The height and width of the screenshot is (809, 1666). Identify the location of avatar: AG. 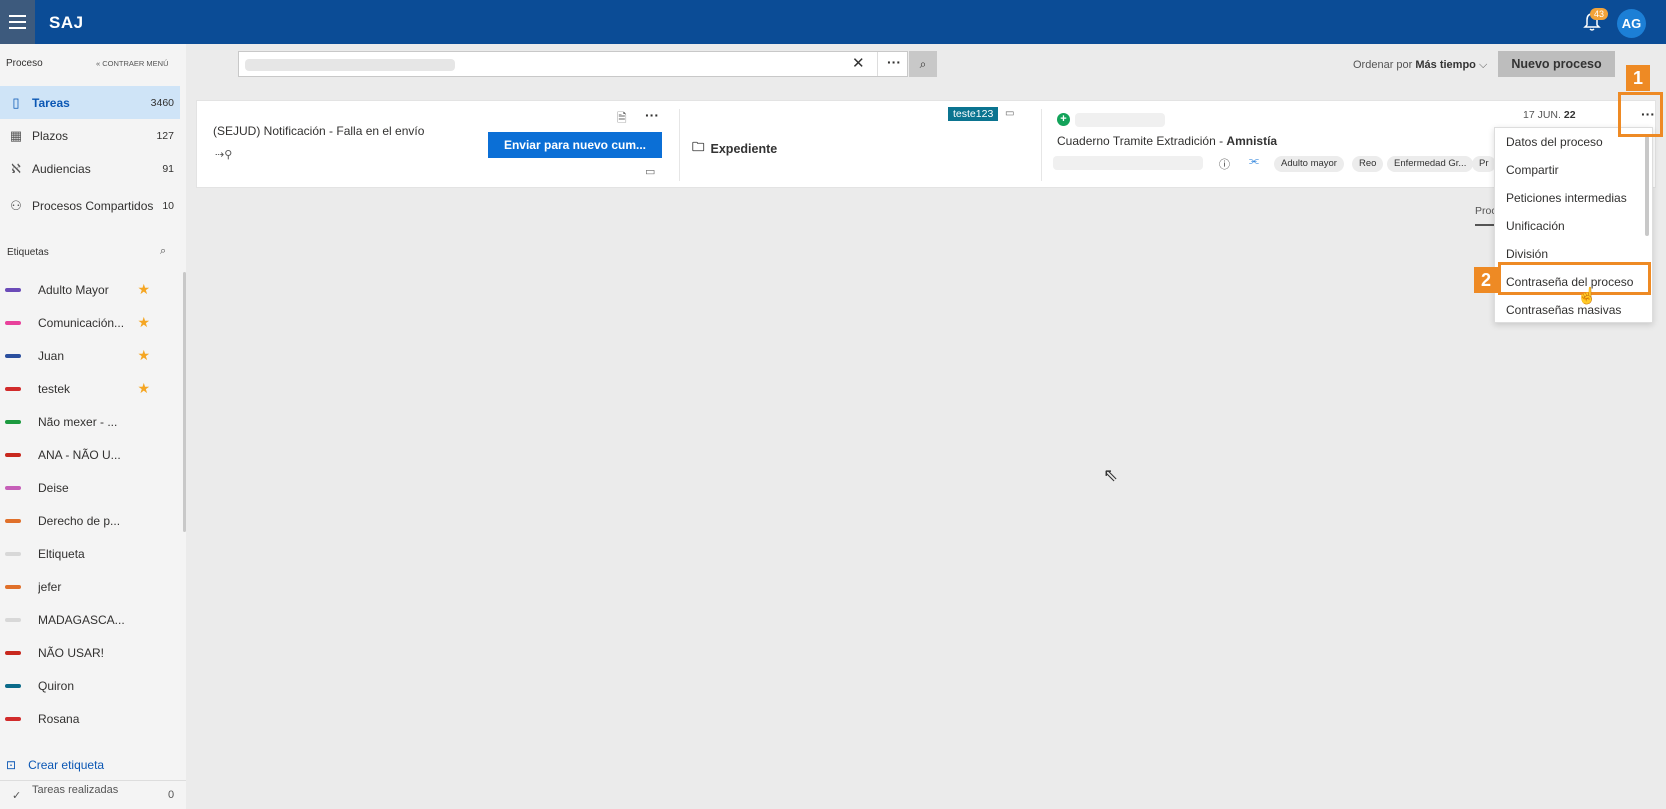
(1631, 23).